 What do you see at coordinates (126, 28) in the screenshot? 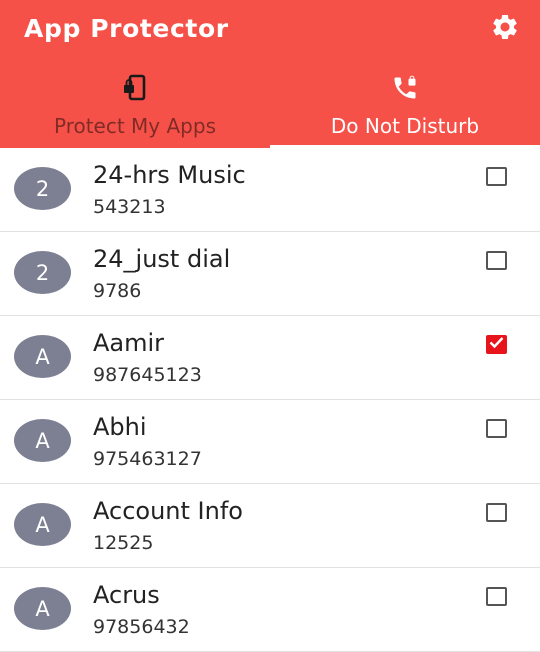
I see `app-title: App Protector` at bounding box center [126, 28].